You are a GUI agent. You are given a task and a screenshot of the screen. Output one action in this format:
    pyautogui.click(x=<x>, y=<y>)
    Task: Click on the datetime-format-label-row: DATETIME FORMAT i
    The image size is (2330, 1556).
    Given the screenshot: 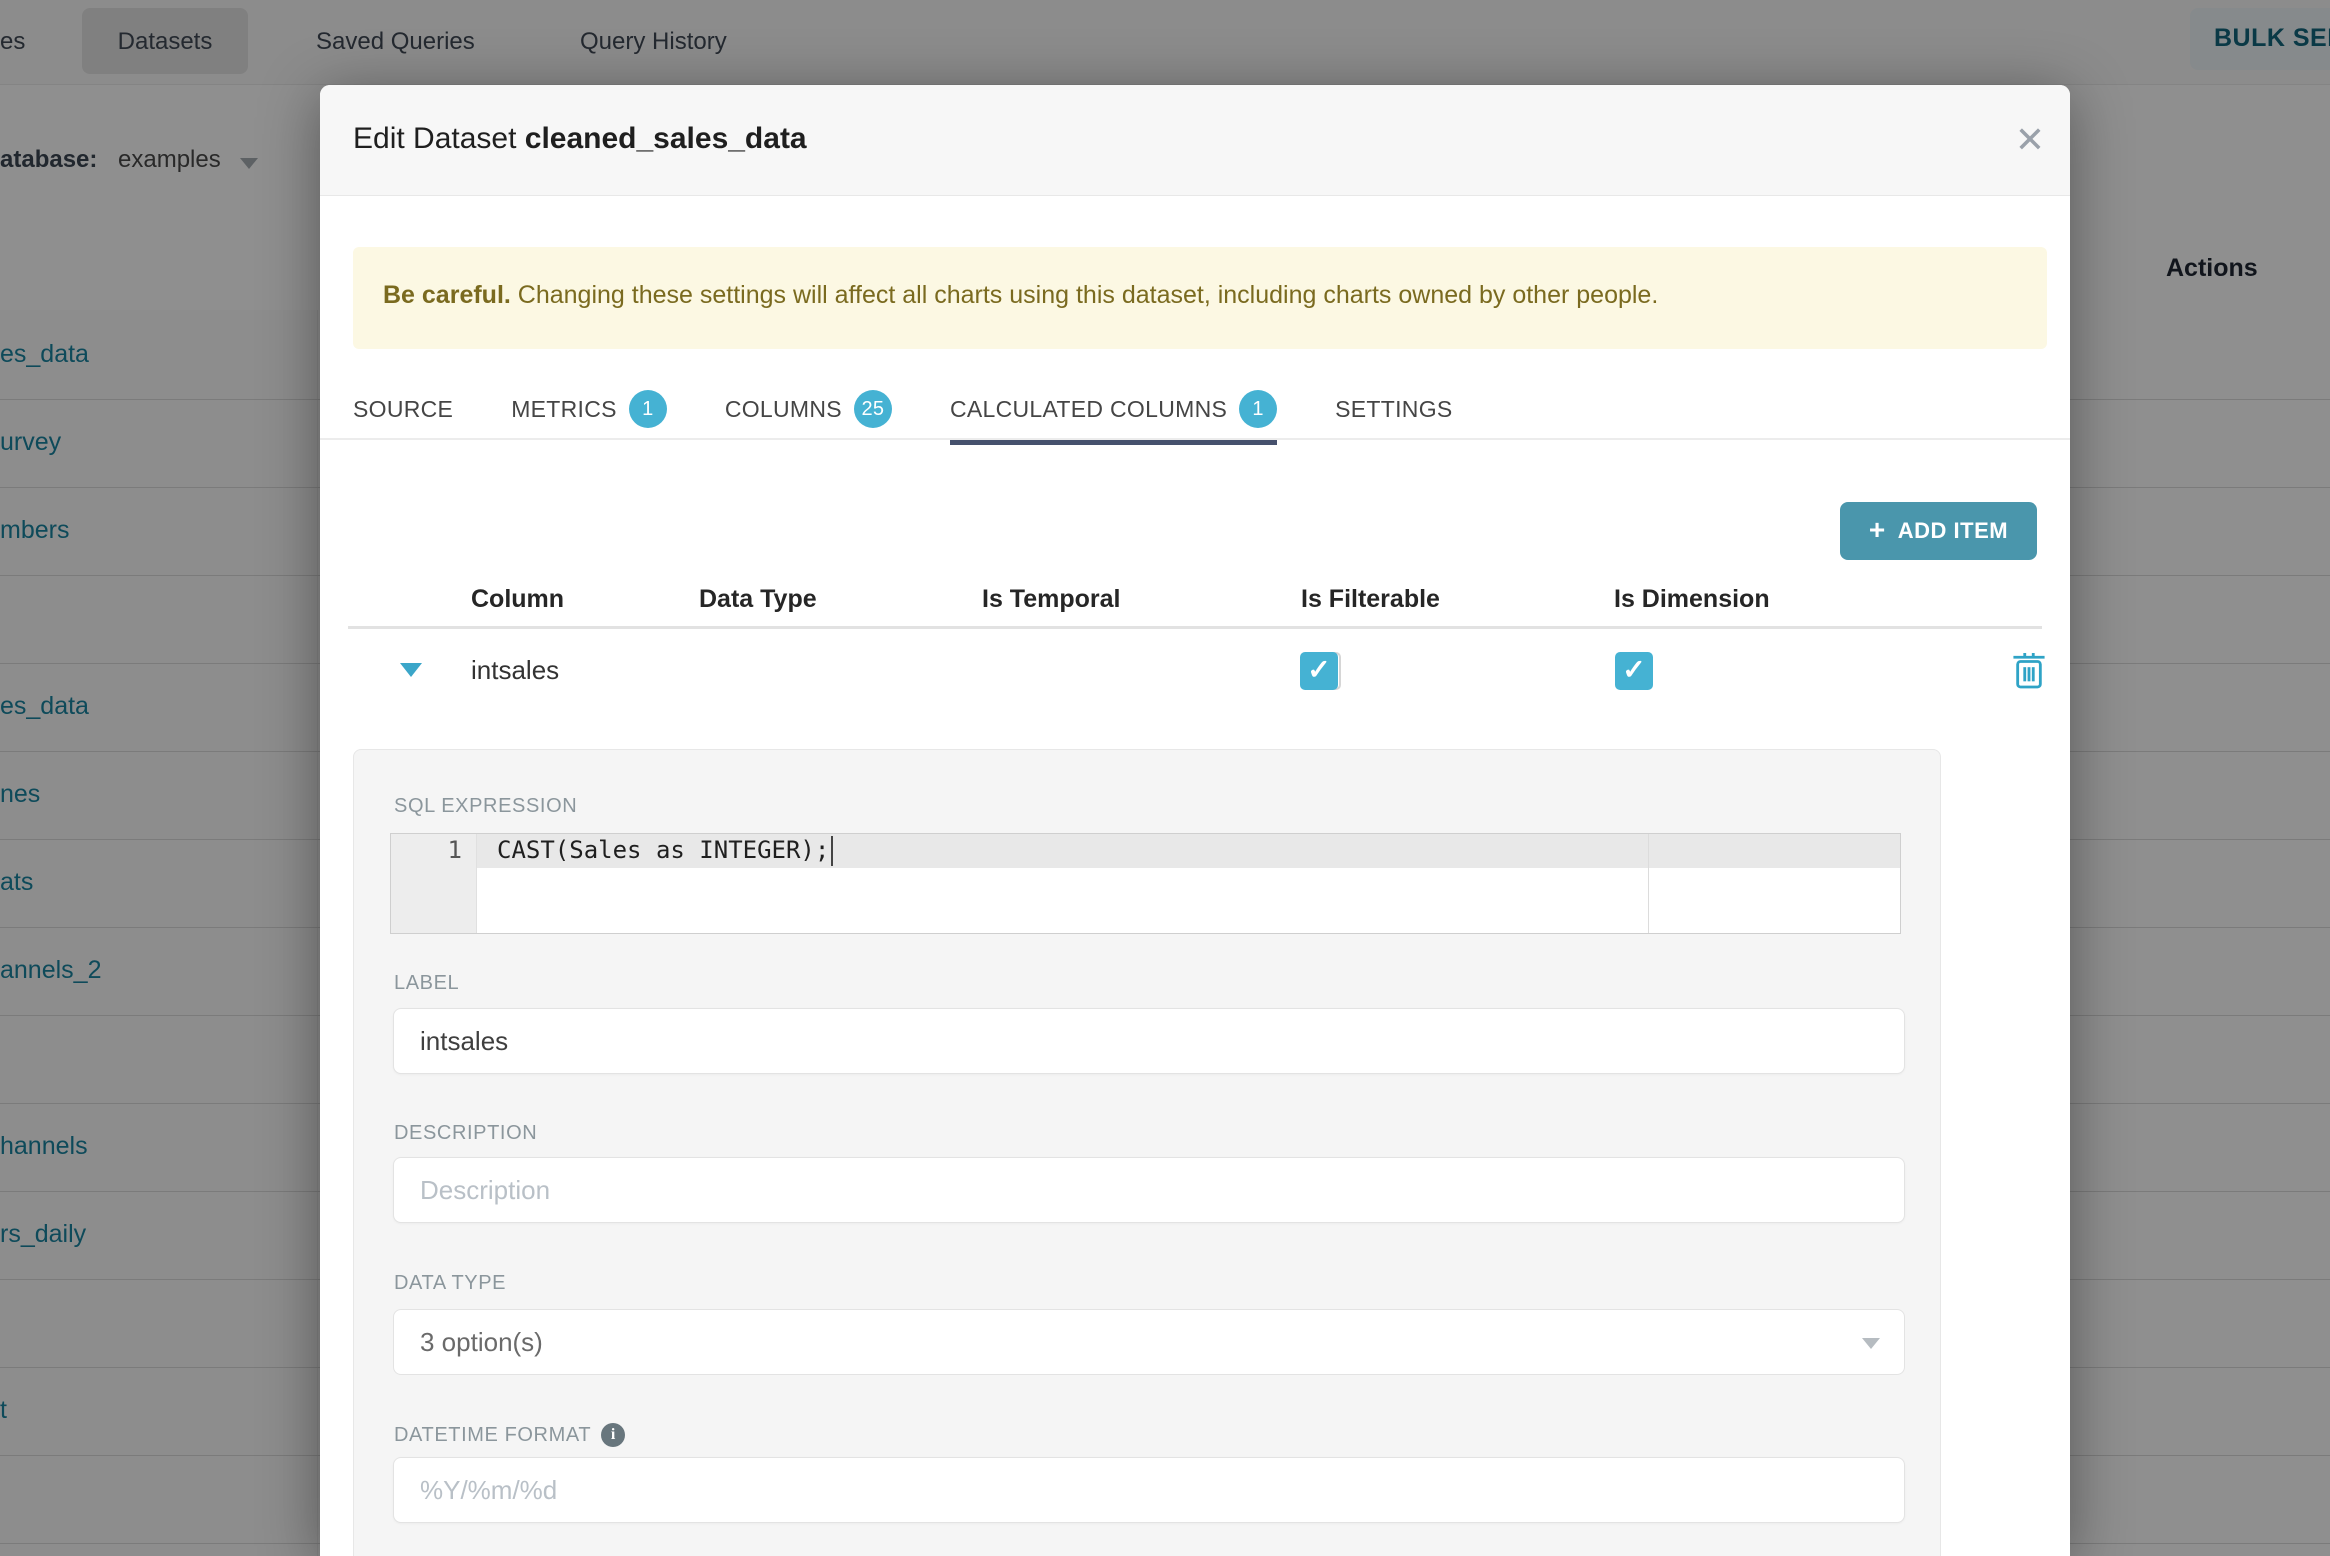 What is the action you would take?
    pyautogui.click(x=510, y=1435)
    